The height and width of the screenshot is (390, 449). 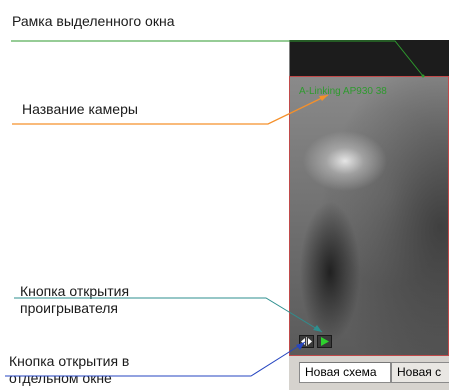 What do you see at coordinates (60, 378) in the screenshot?
I see `callout-separate-window-line2: отдельном окне` at bounding box center [60, 378].